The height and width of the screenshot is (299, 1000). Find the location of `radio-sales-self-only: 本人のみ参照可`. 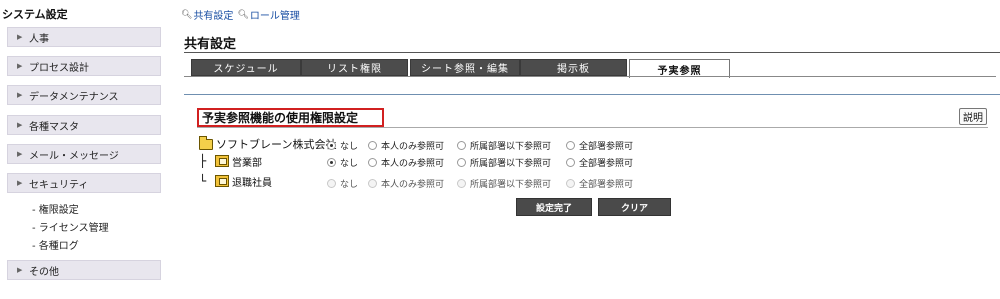

radio-sales-self-only: 本人のみ参照可 is located at coordinates (406, 162).